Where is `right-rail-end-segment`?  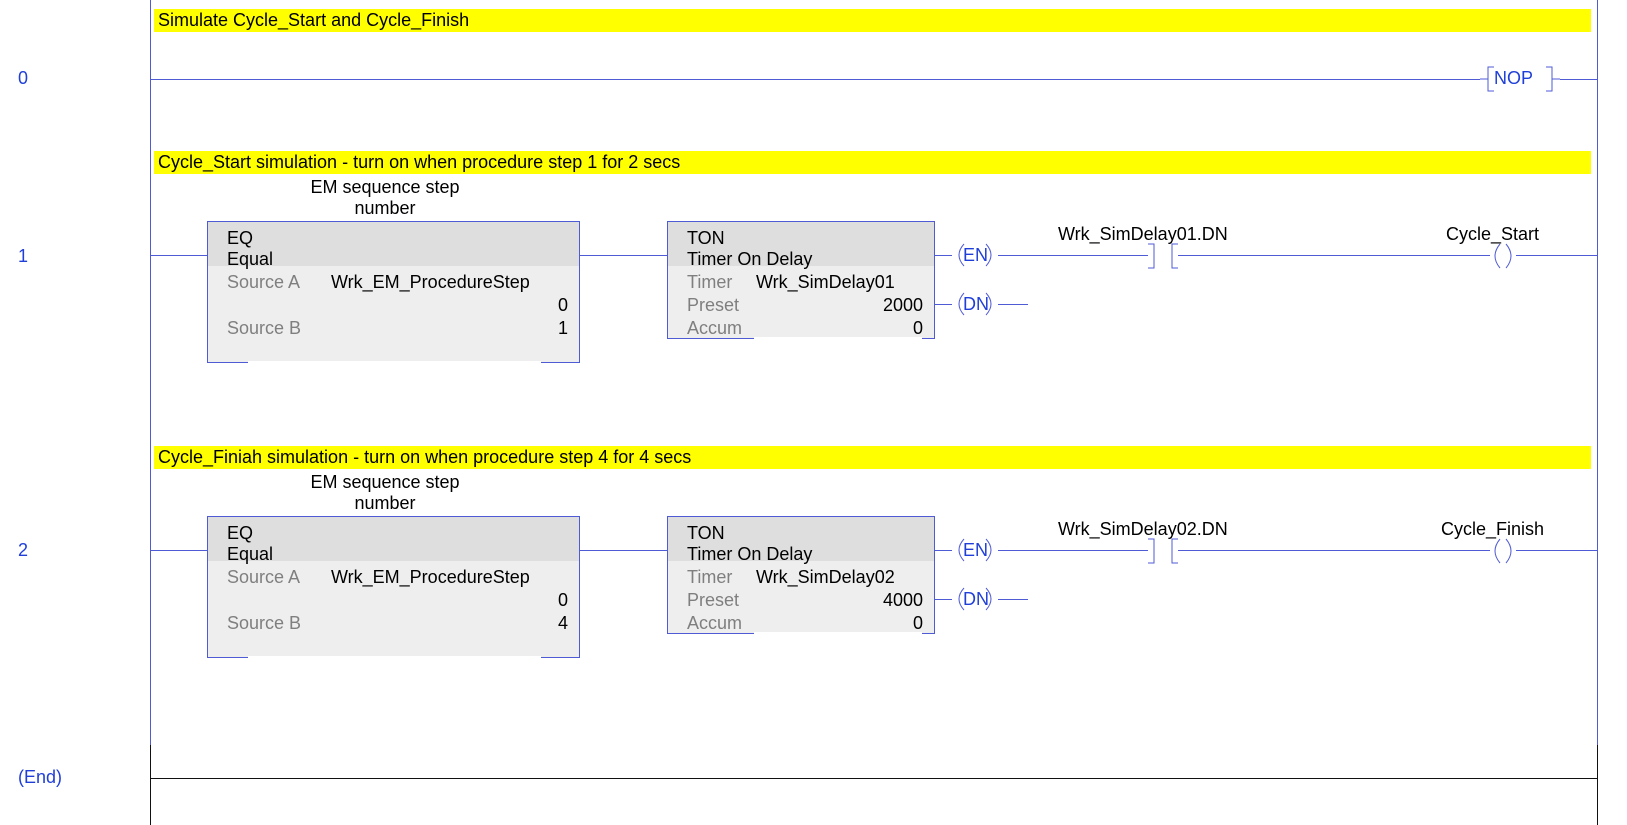
right-rail-end-segment is located at coordinates (1597, 785).